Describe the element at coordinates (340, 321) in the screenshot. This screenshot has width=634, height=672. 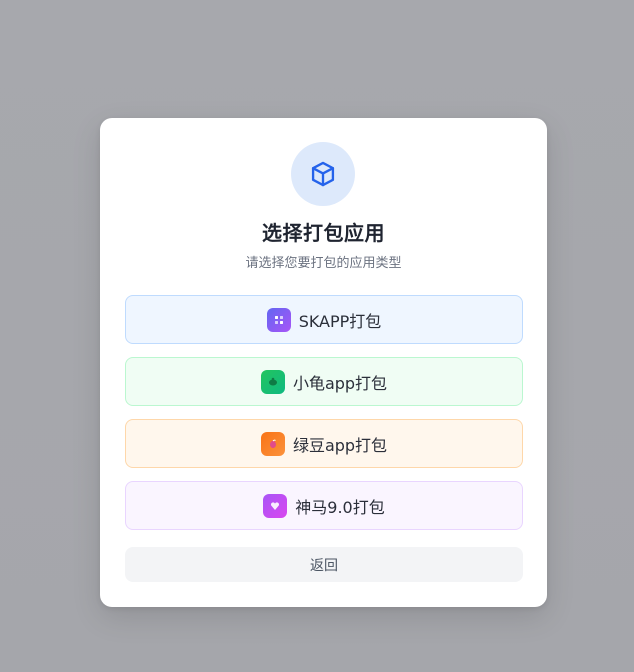
I see `option-label: SKAPP打包` at that location.